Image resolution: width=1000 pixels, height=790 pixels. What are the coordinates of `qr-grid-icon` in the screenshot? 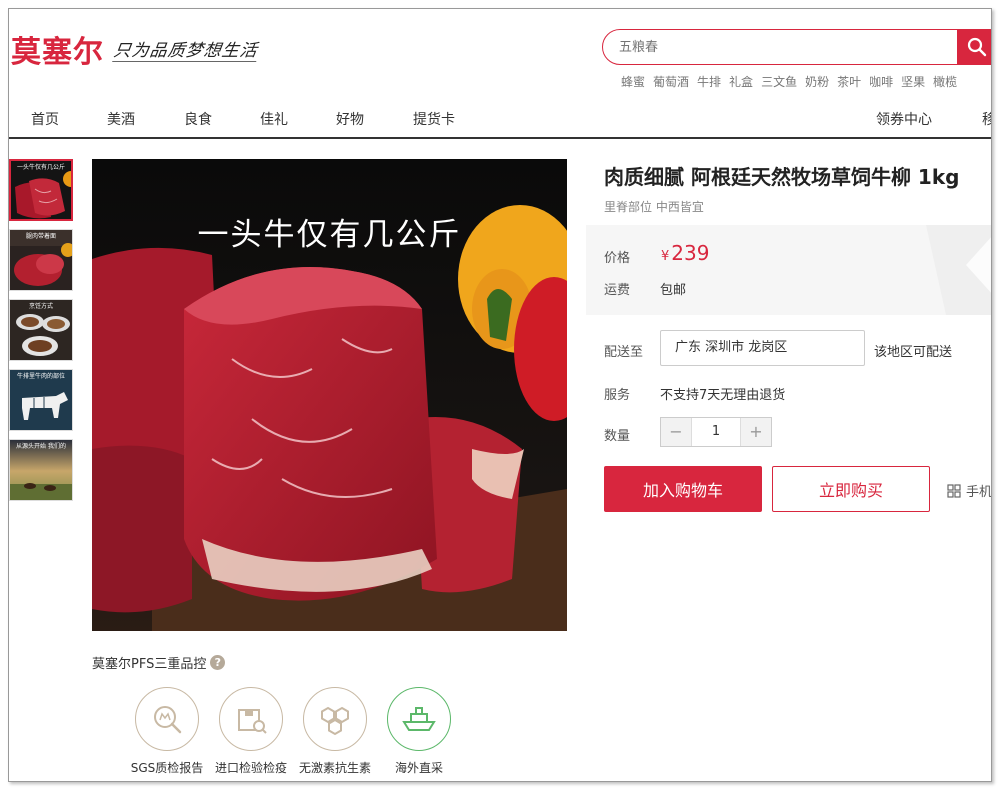 It's located at (954, 490).